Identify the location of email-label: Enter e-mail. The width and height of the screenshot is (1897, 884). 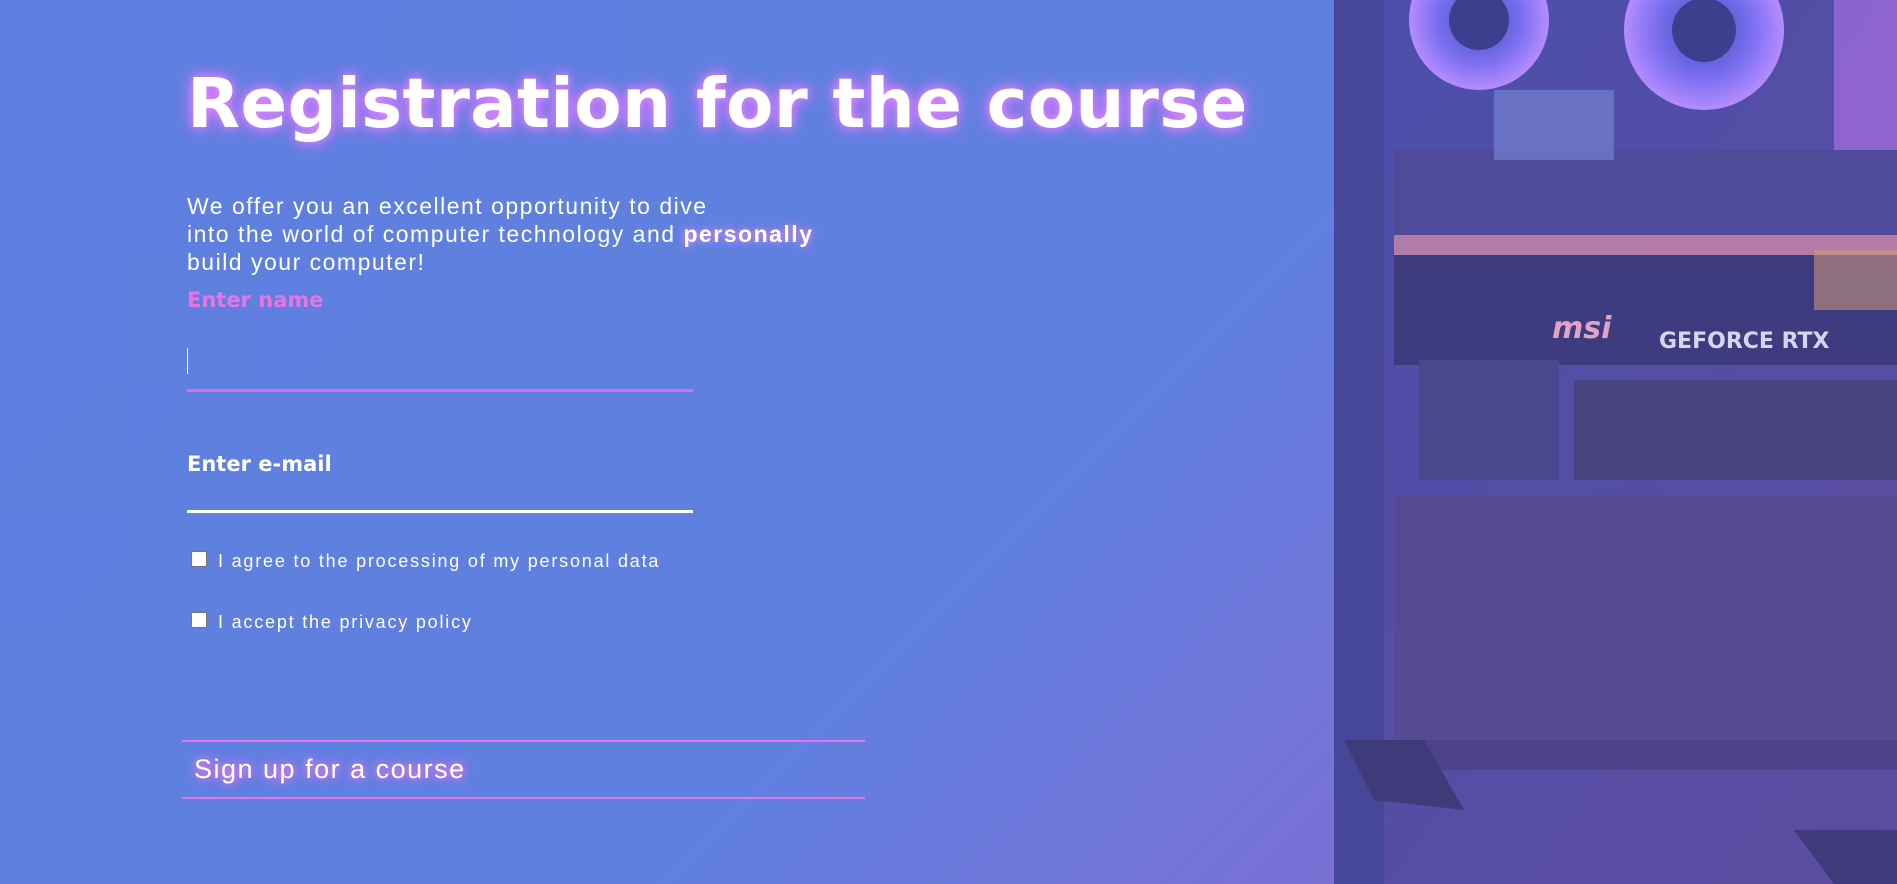
(259, 464).